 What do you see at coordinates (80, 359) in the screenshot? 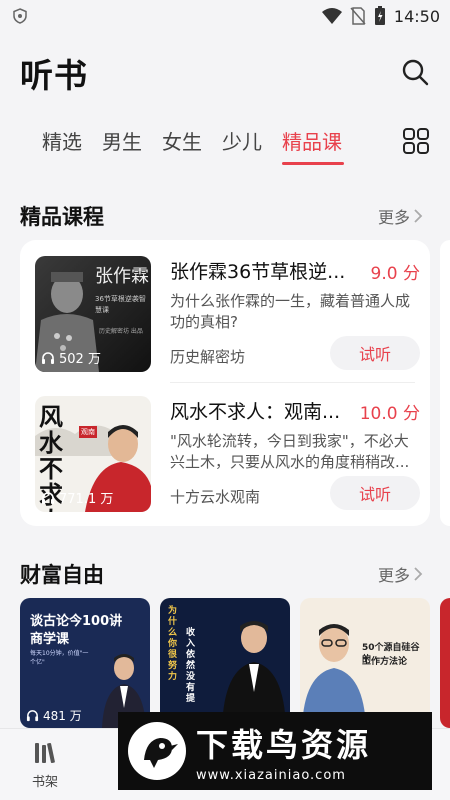
I see `listen-count-value: 502 万` at bounding box center [80, 359].